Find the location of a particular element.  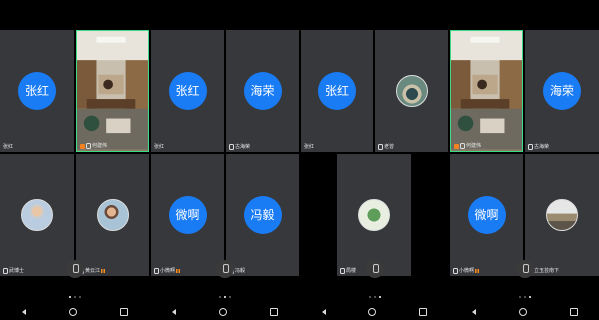

landscape-avatar-icon is located at coordinates (562, 215).